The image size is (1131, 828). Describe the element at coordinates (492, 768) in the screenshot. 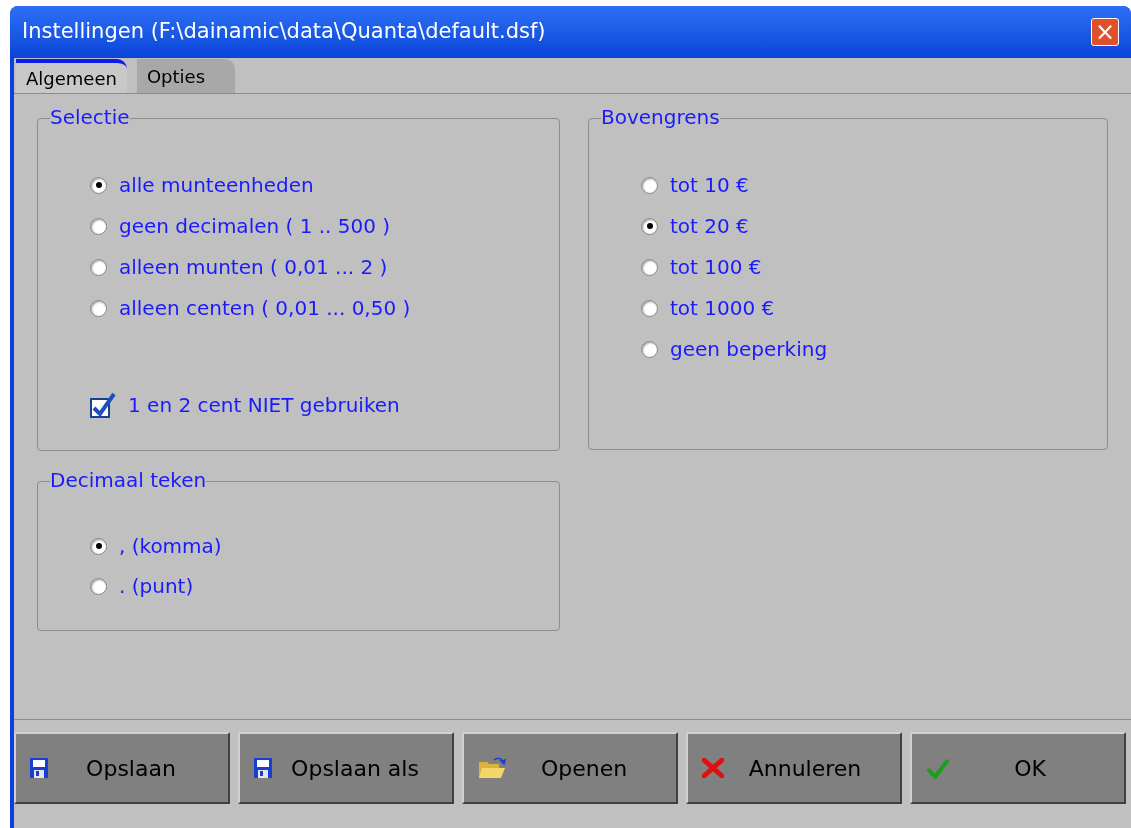

I see `folder-icon` at that location.